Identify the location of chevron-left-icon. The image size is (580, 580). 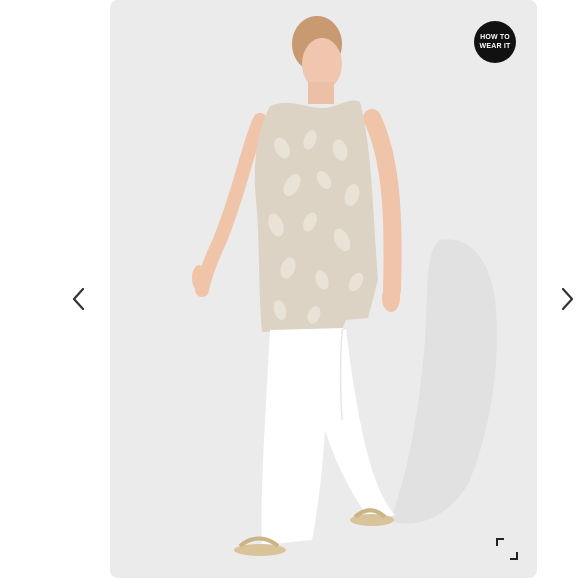
(78, 299).